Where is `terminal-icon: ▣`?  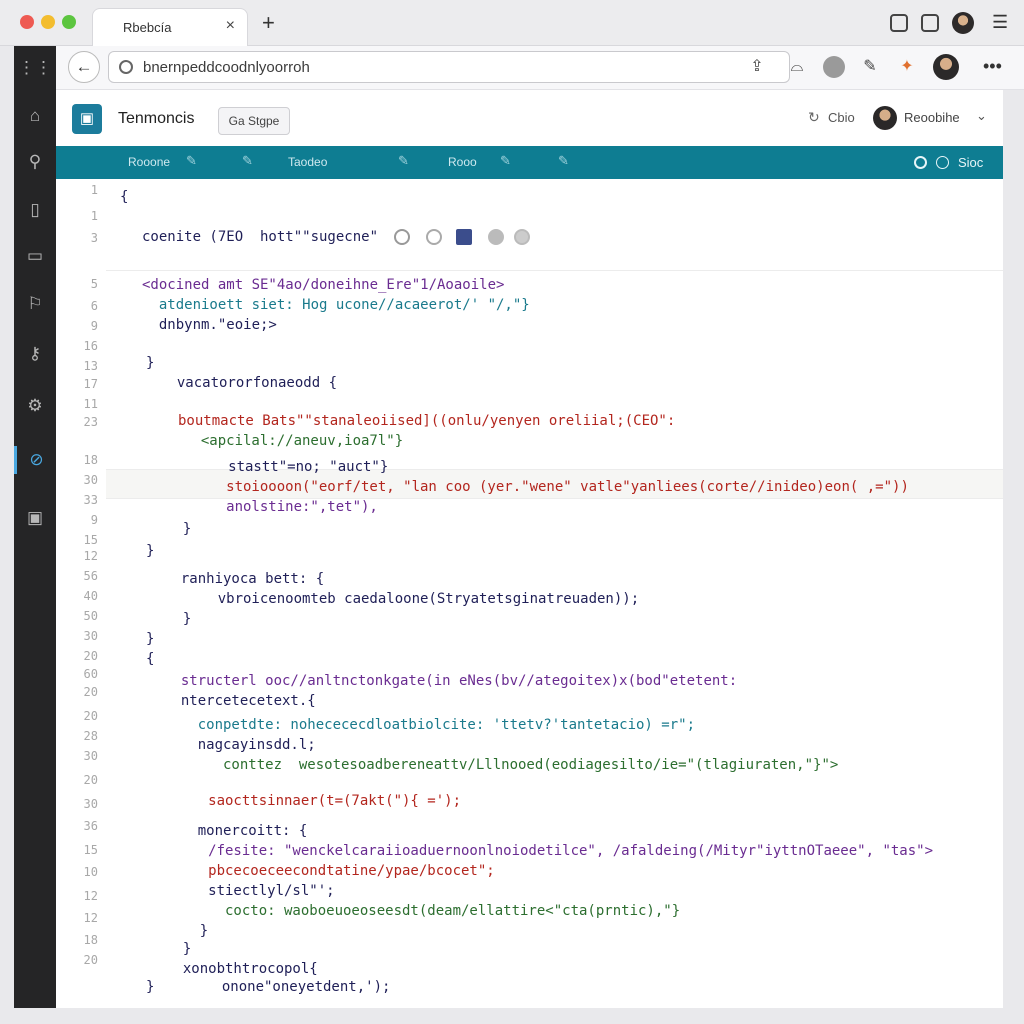 terminal-icon: ▣ is located at coordinates (35, 518).